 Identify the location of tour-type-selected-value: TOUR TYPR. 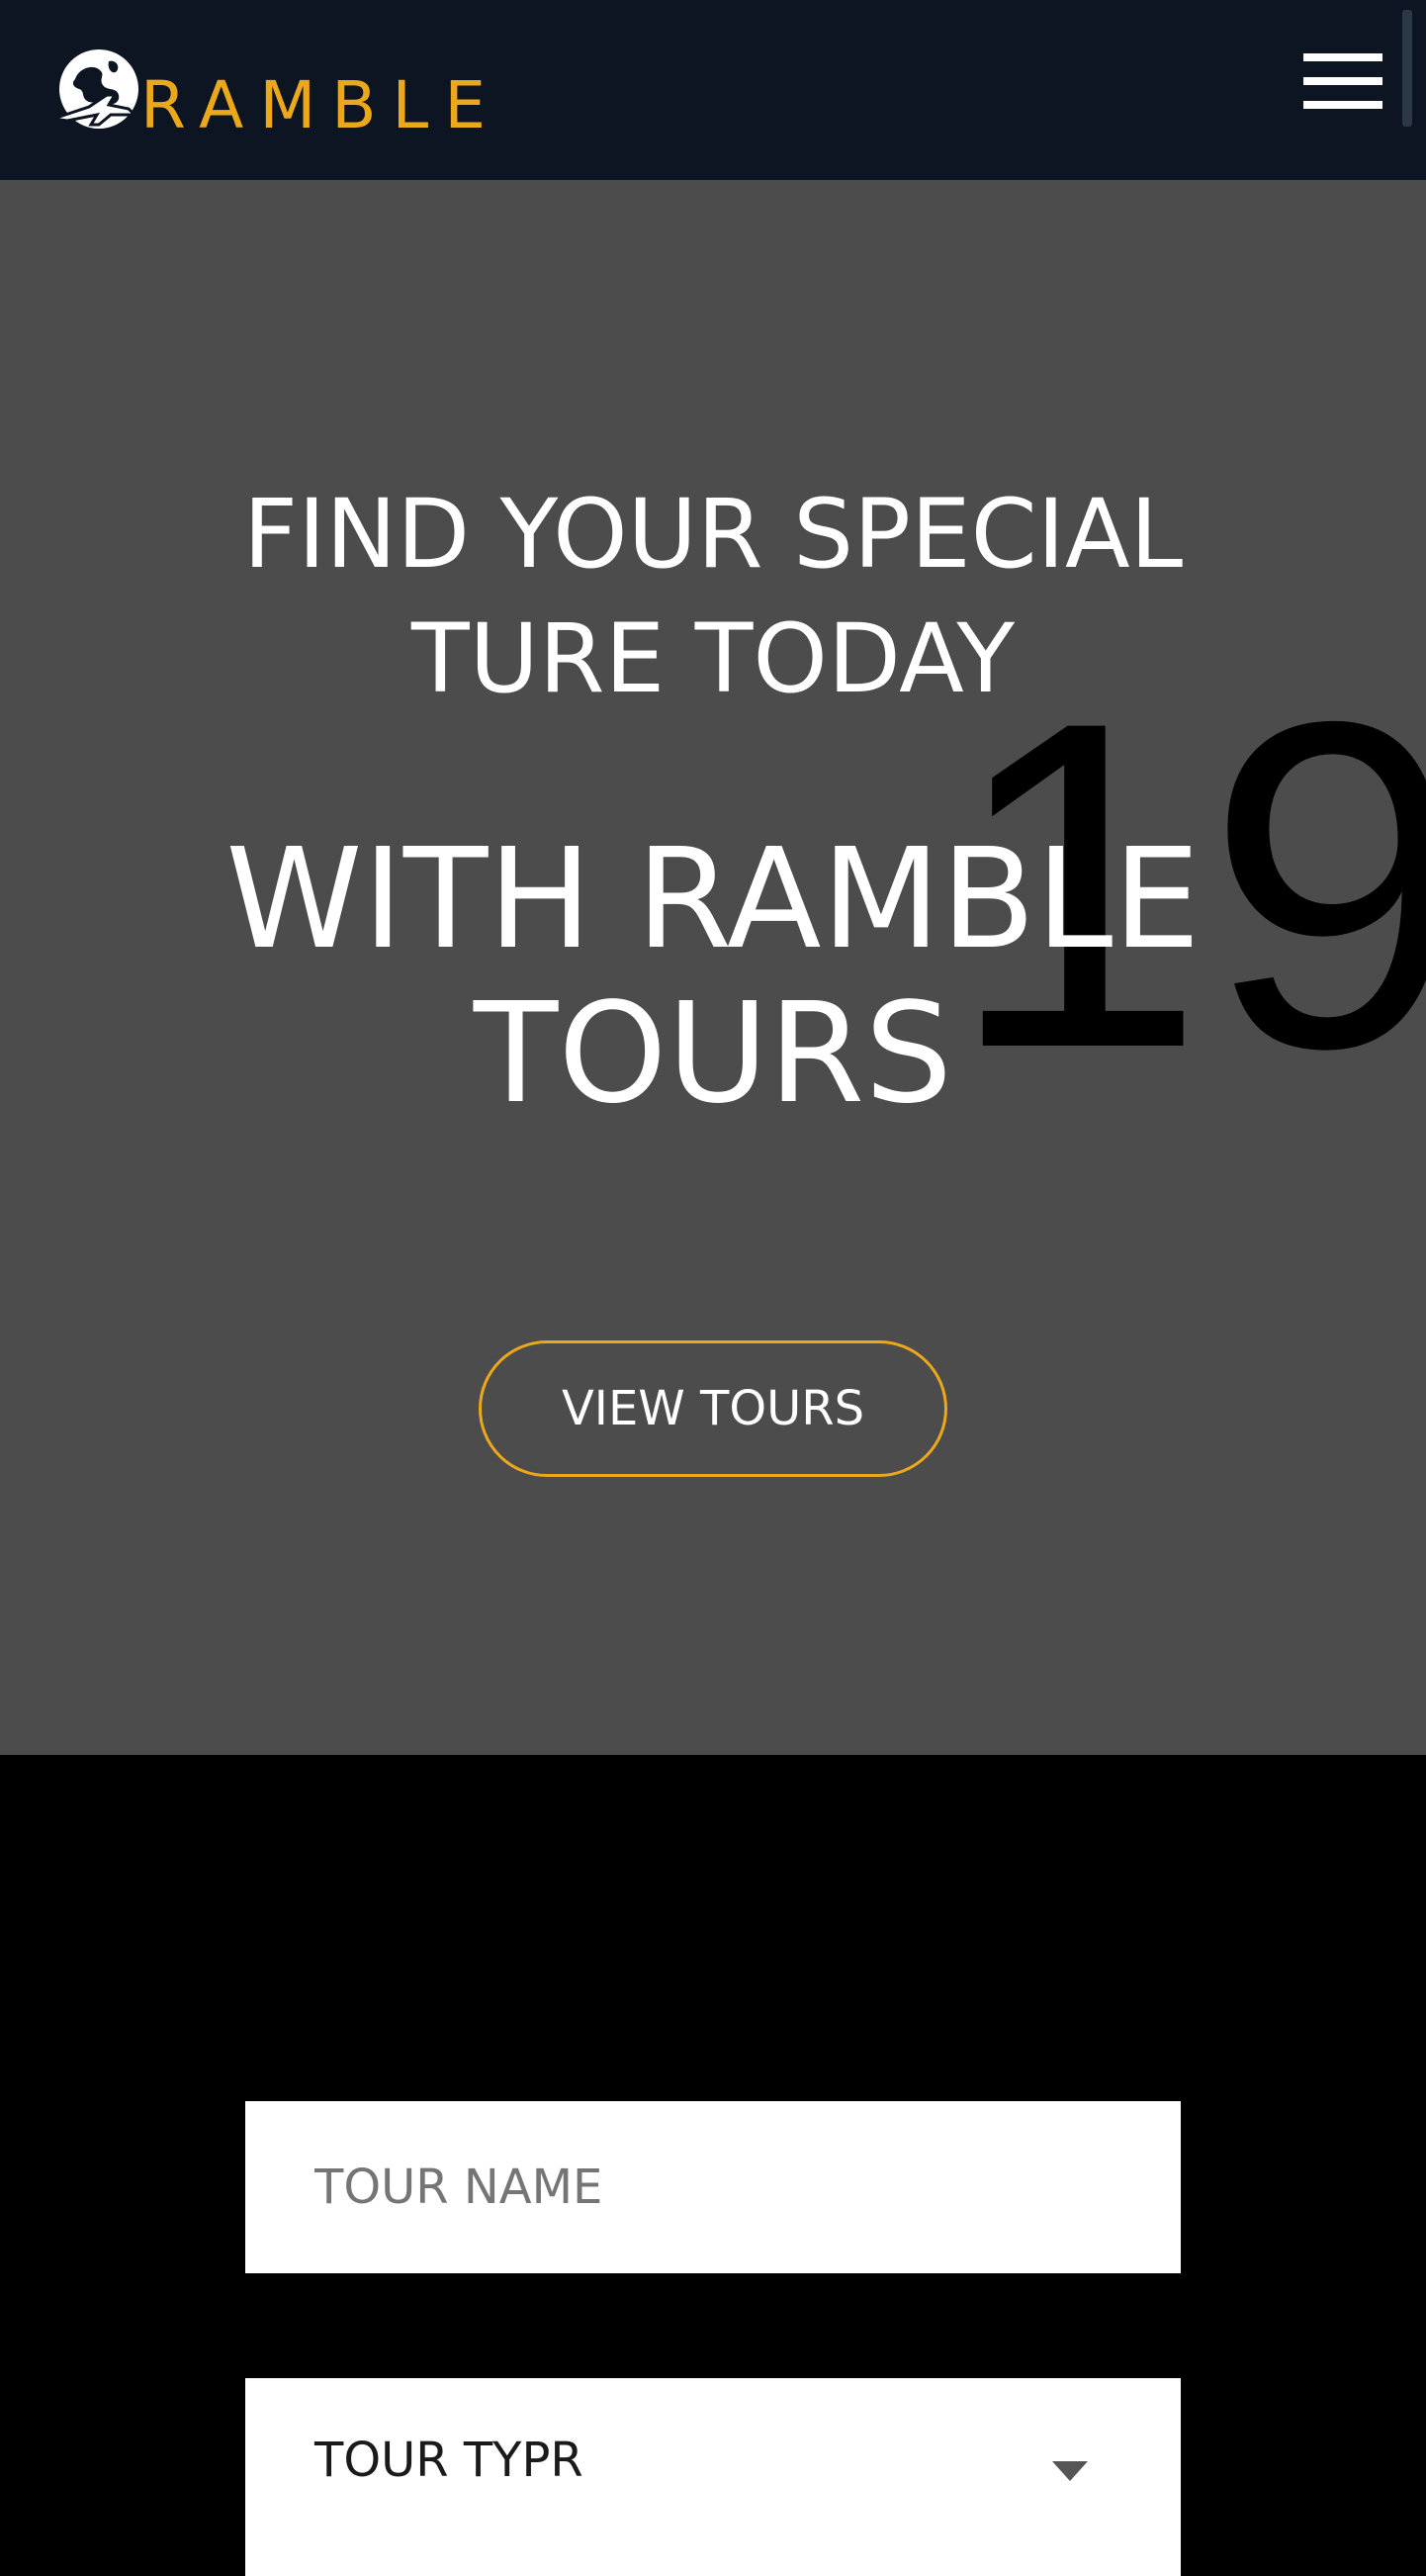
(449, 2460).